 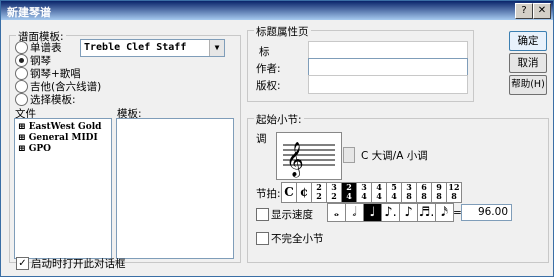 I want to click on tempo-checkbox, so click(x=262, y=214).